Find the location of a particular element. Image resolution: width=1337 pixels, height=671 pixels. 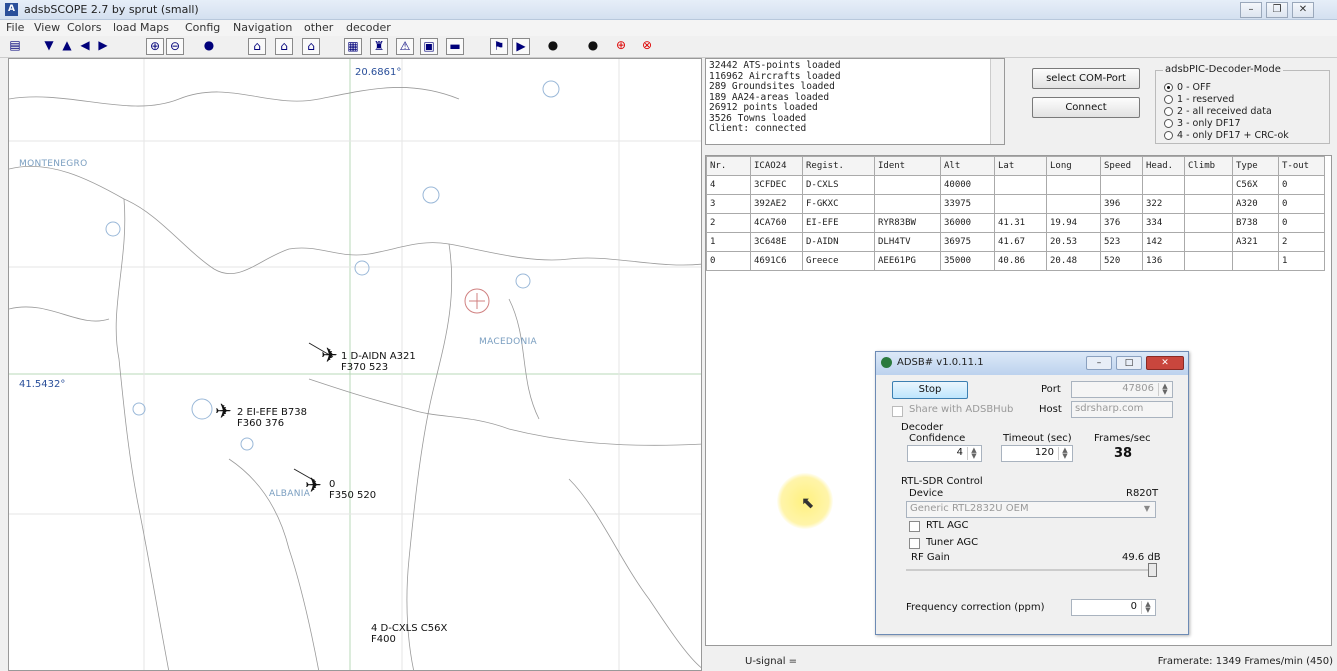

table-cell: 3C648E is located at coordinates (776, 242).